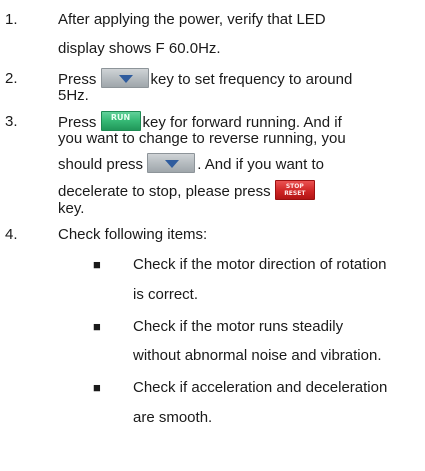 Image resolution: width=425 pixels, height=471 pixels. I want to click on check-1-line-2: is correct., so click(166, 294).